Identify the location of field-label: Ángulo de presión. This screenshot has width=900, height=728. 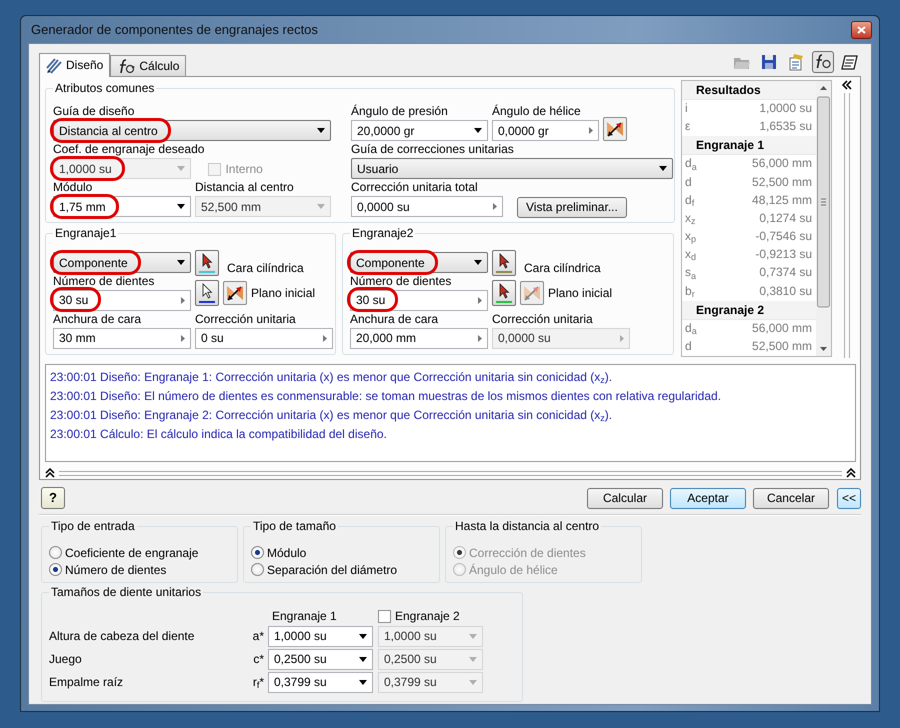
(400, 112).